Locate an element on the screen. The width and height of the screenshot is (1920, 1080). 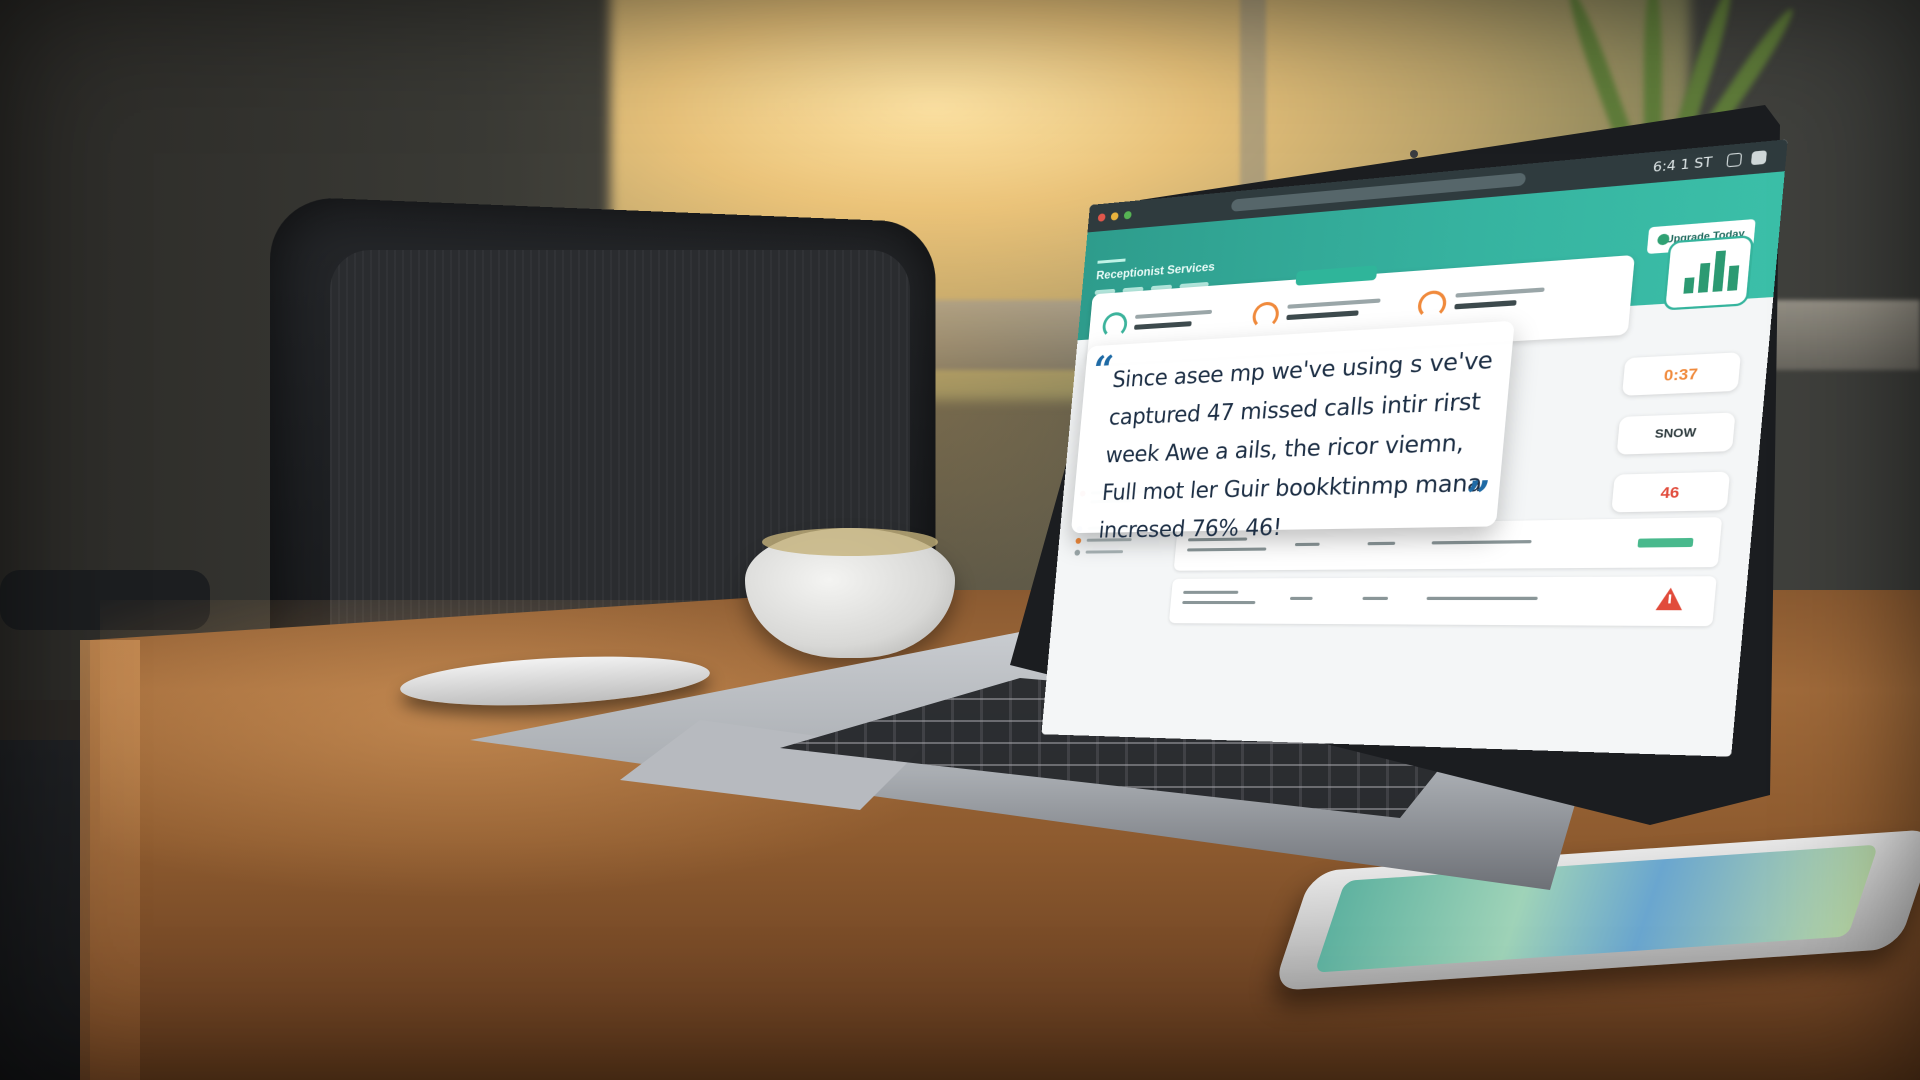
clock-text: 6:4 1 ST is located at coordinates (1683, 165).